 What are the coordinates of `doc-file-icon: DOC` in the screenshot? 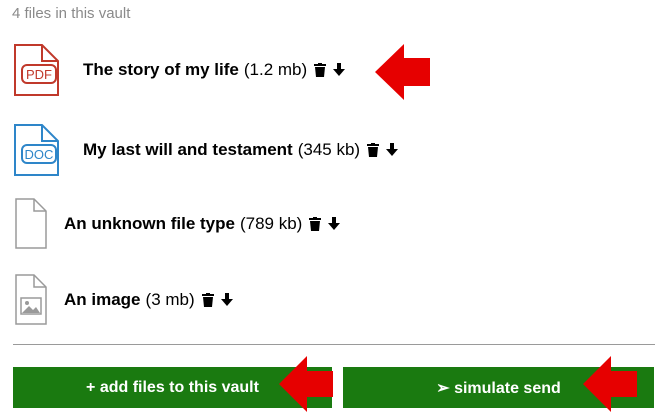 It's located at (37, 150).